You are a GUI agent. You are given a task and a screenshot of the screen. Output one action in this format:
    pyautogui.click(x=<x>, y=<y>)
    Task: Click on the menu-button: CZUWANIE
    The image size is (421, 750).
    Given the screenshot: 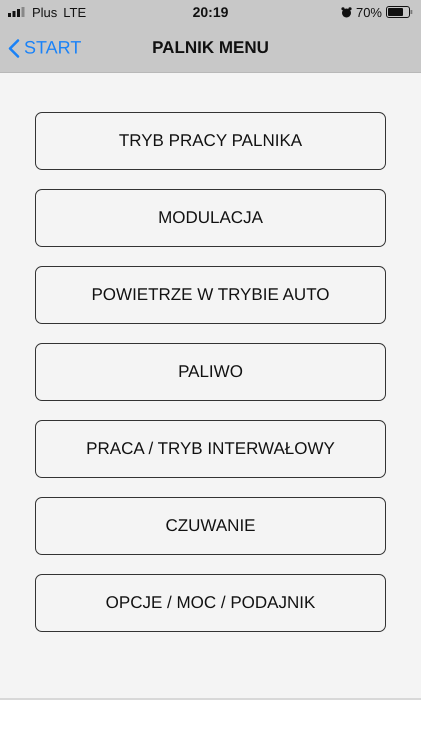 What is the action you would take?
    pyautogui.click(x=210, y=526)
    